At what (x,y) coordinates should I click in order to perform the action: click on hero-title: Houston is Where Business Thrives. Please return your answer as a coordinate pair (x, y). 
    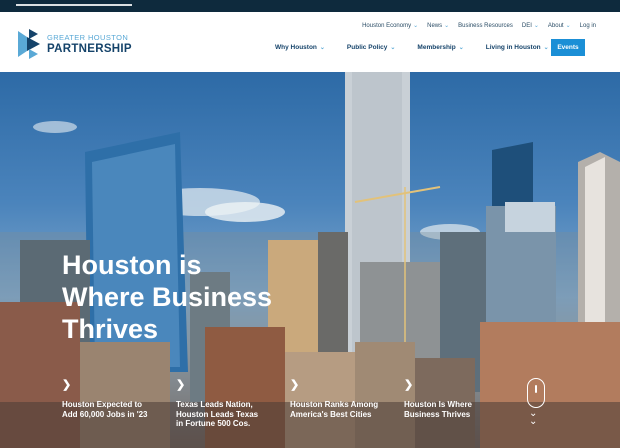
    Looking at the image, I should click on (192, 297).